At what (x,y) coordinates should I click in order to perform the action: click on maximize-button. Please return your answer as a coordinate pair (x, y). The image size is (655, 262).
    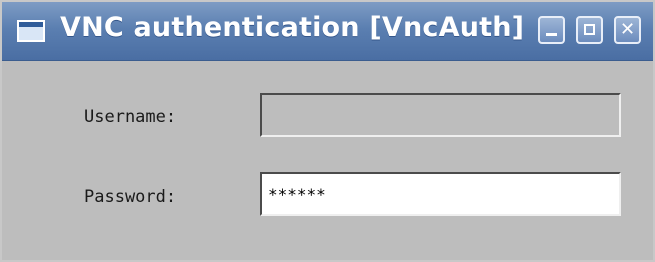
    Looking at the image, I should click on (589, 30).